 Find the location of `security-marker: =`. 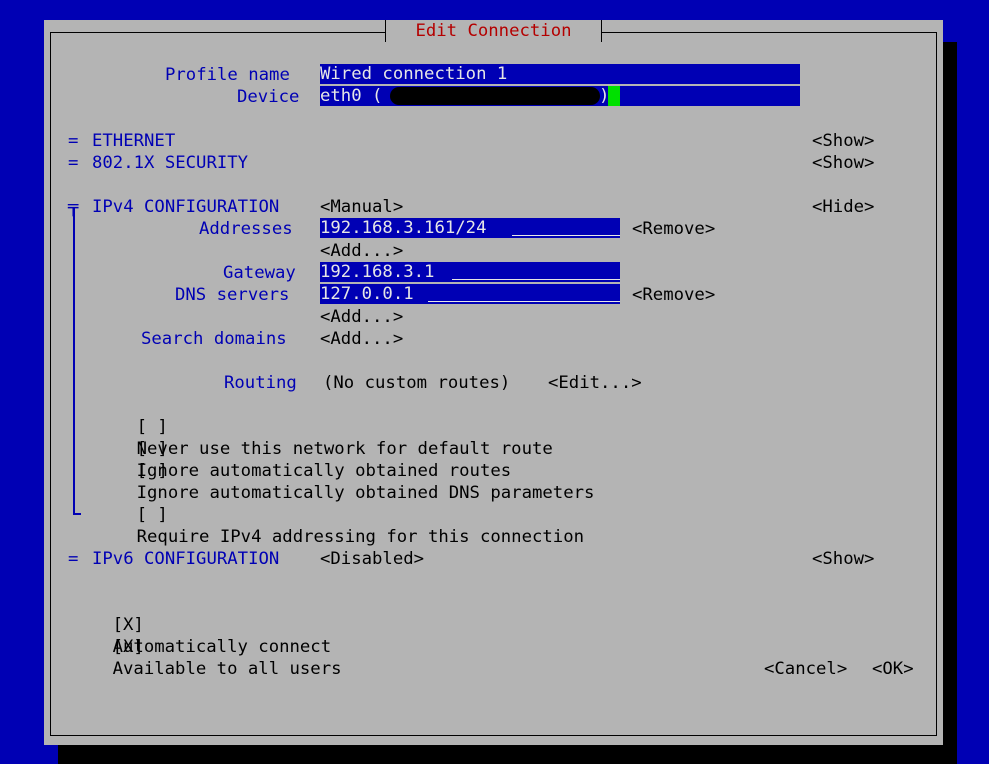

security-marker: = is located at coordinates (73, 163).